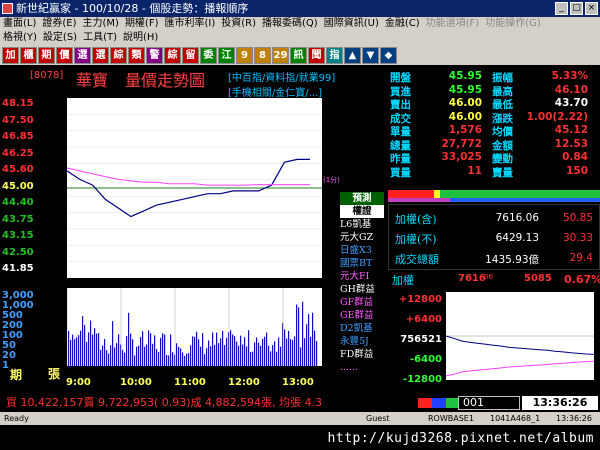 The width and height of the screenshot is (600, 450). Describe the element at coordinates (576, 8) in the screenshot. I see `maximize-button: □` at that location.